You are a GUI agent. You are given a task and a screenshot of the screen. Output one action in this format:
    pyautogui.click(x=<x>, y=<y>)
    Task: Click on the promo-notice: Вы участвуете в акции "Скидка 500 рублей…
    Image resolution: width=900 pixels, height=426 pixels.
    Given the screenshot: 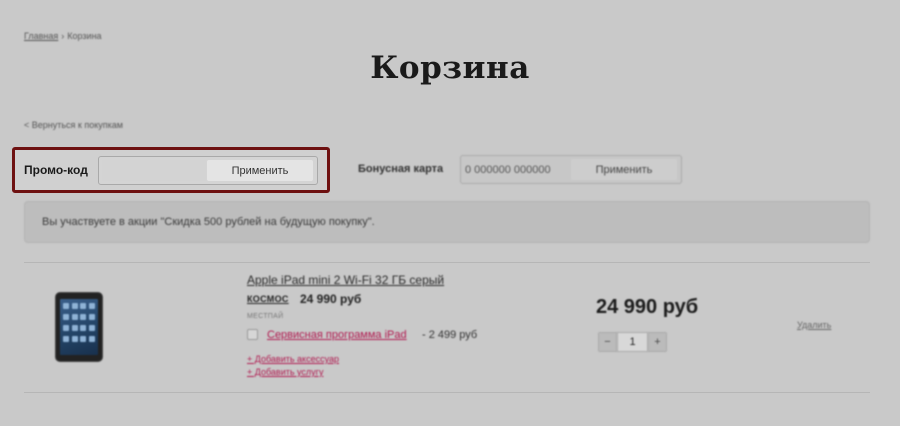 What is the action you would take?
    pyautogui.click(x=447, y=222)
    